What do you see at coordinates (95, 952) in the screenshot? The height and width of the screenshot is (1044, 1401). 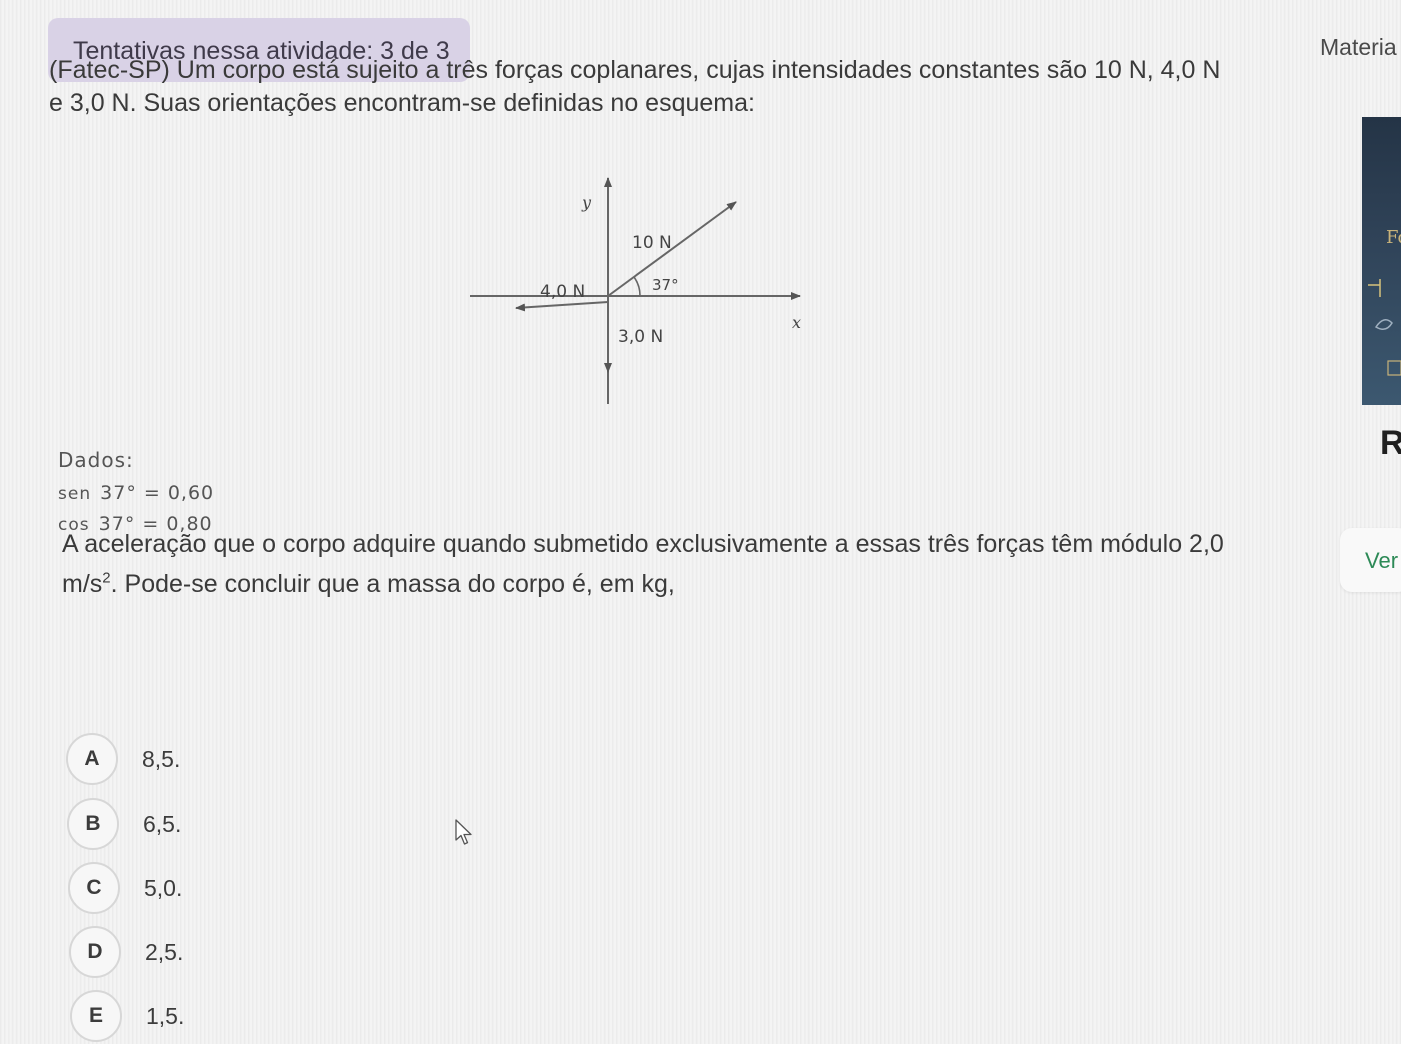 I see `option-letter-badge: D` at bounding box center [95, 952].